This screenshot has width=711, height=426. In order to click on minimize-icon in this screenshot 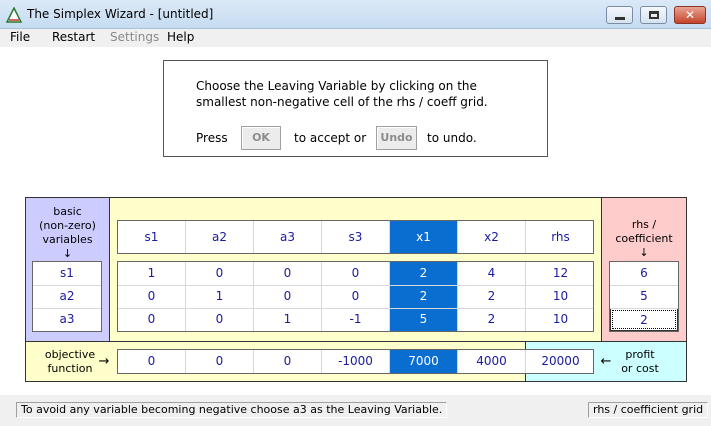, I will do `click(620, 18)`.